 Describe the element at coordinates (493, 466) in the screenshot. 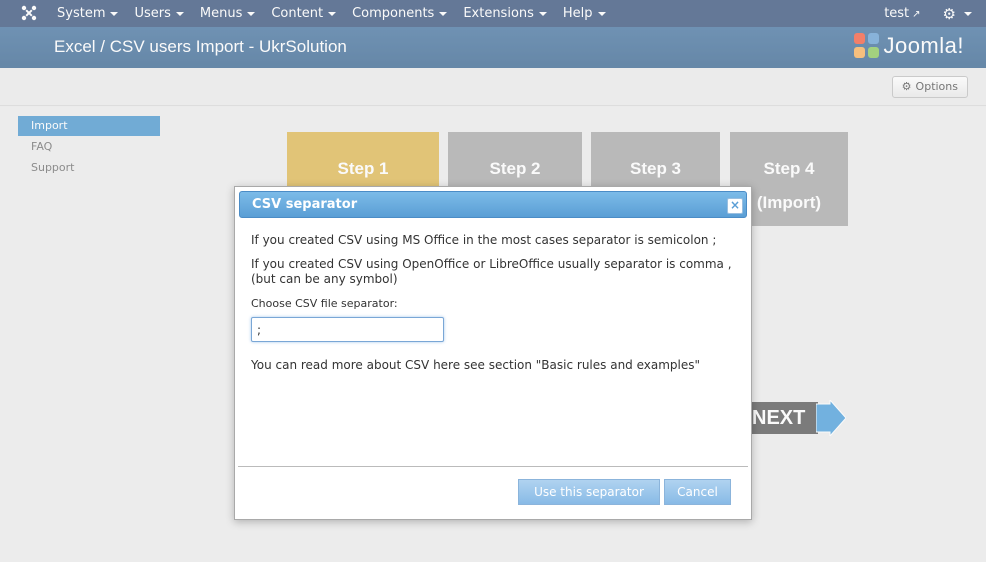

I see `dialog-divider` at that location.